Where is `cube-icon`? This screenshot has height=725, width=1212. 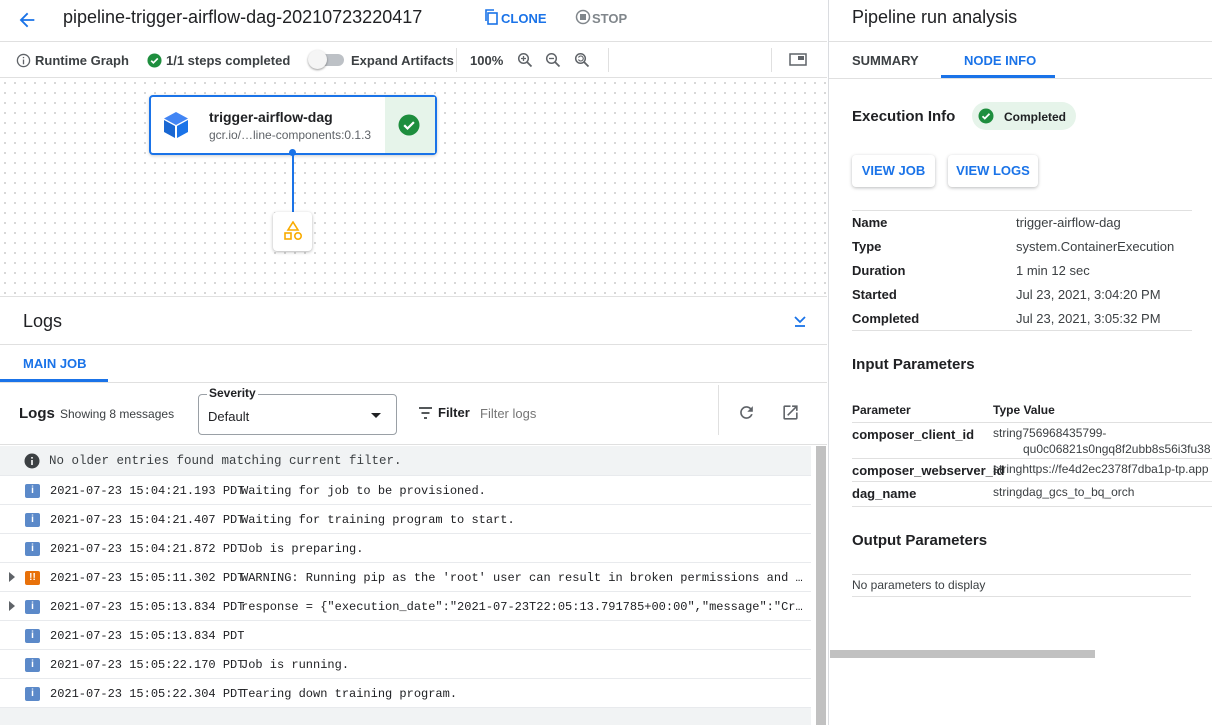 cube-icon is located at coordinates (176, 125).